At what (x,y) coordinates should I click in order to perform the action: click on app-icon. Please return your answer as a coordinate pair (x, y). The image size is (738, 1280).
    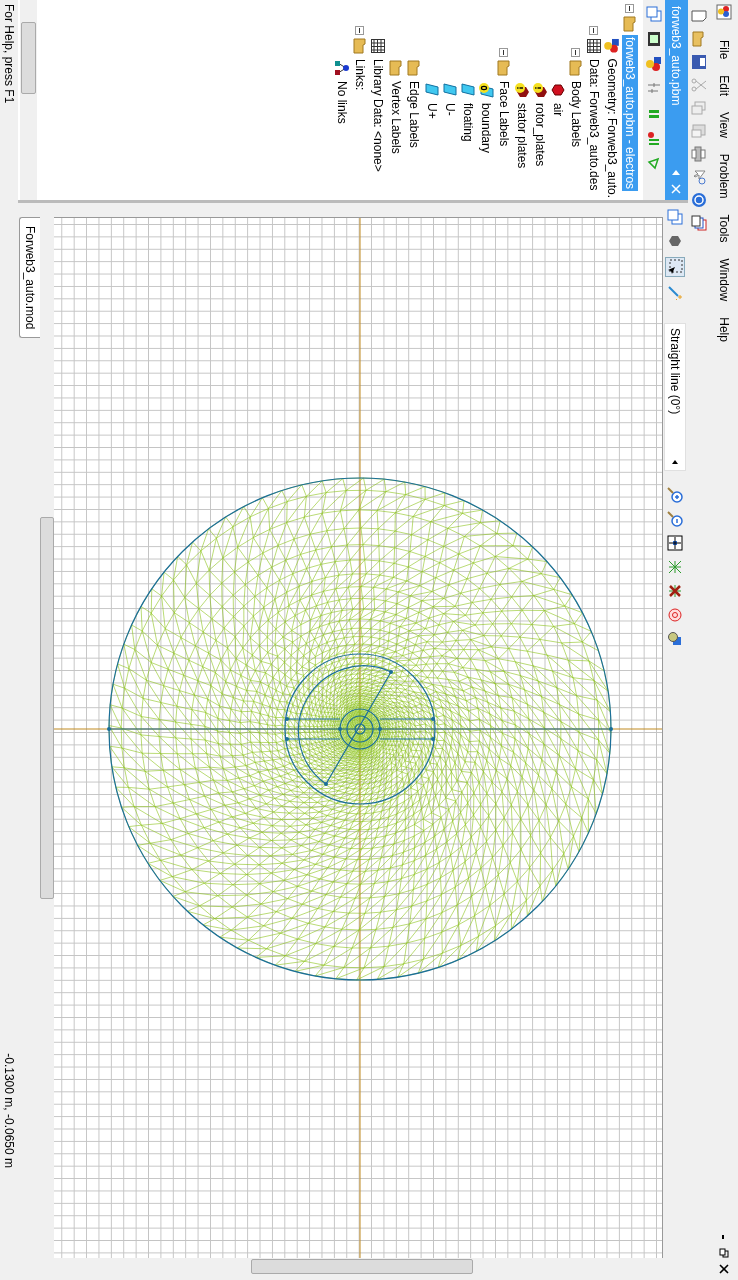
    Looking at the image, I should click on (724, 12).